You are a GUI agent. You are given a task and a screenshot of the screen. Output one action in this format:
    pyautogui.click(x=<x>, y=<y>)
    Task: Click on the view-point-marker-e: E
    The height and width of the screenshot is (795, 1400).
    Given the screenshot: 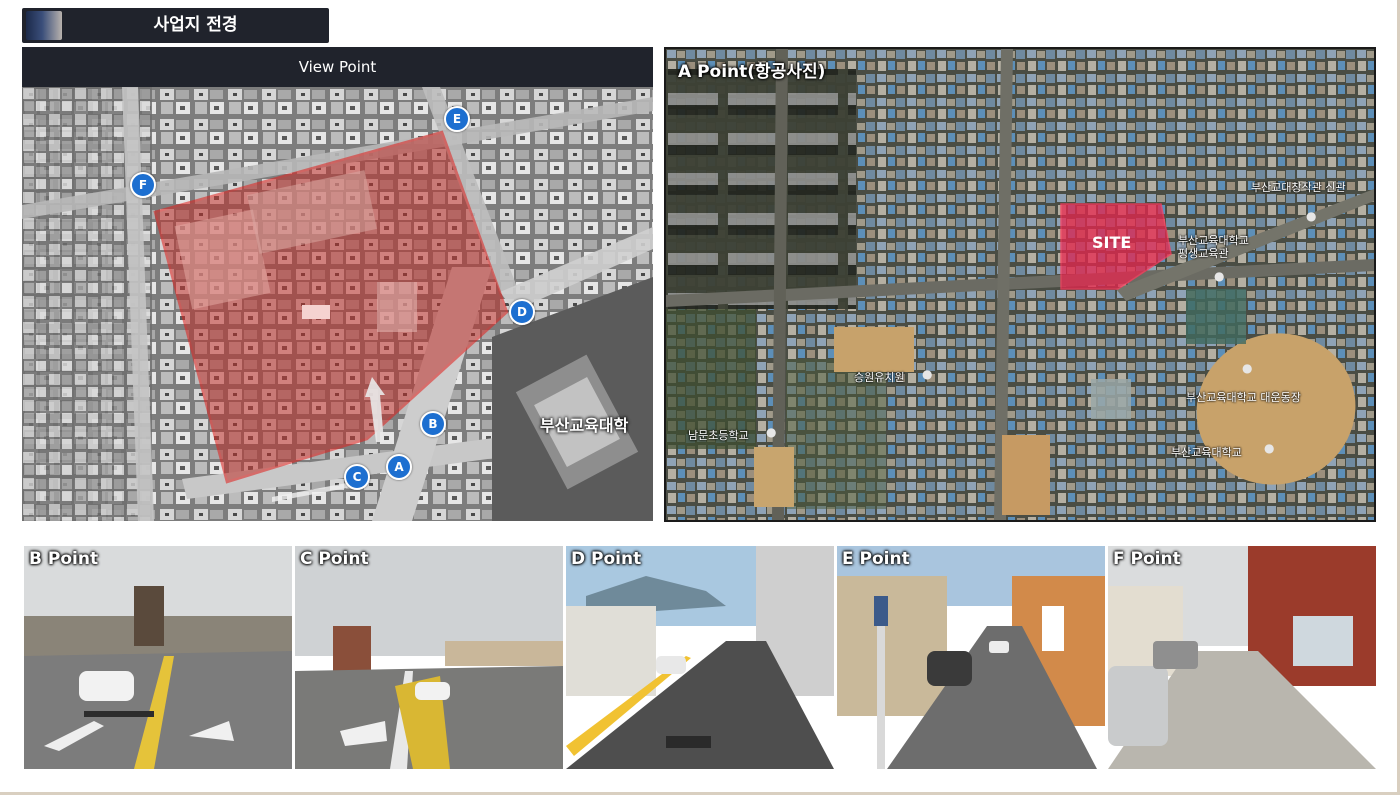 What is the action you would take?
    pyautogui.click(x=457, y=119)
    